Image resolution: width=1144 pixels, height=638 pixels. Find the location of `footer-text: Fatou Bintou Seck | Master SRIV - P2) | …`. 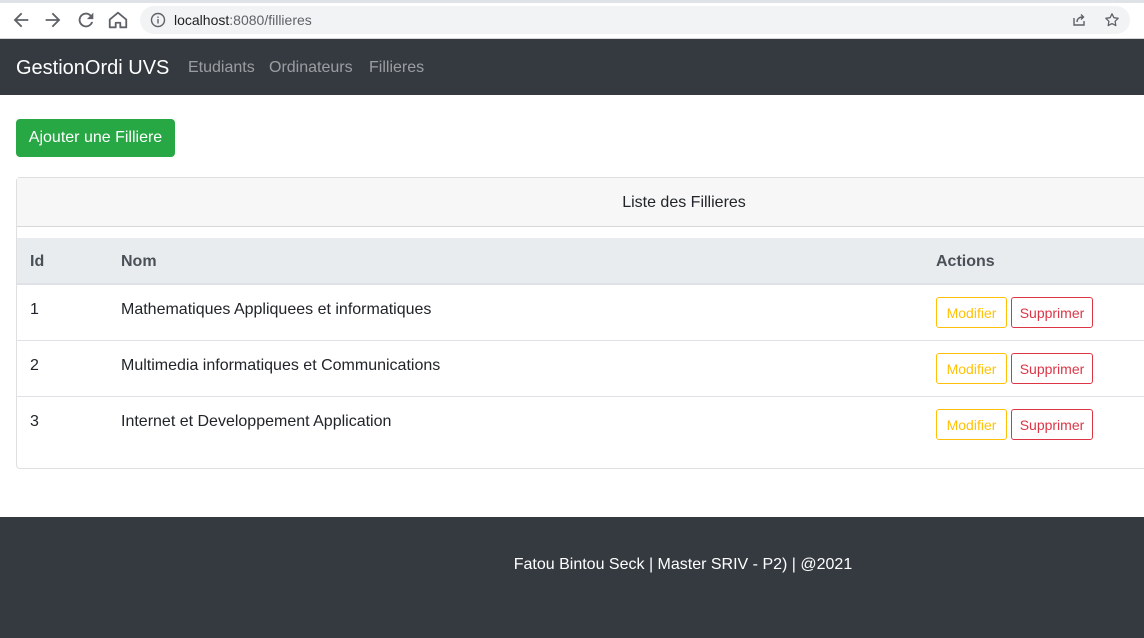

footer-text: Fatou Bintou Seck | Master SRIV - P2) | … is located at coordinates (683, 564).